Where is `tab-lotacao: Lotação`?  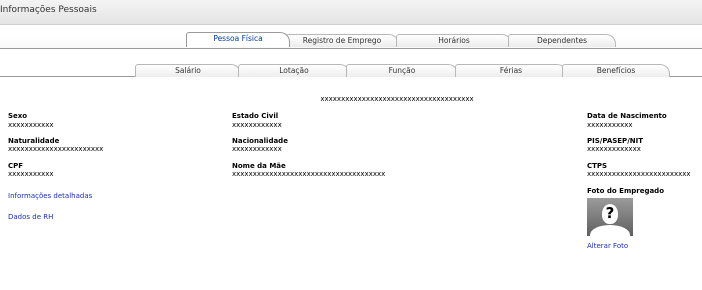
tab-lotacao: Lotação is located at coordinates (294, 70).